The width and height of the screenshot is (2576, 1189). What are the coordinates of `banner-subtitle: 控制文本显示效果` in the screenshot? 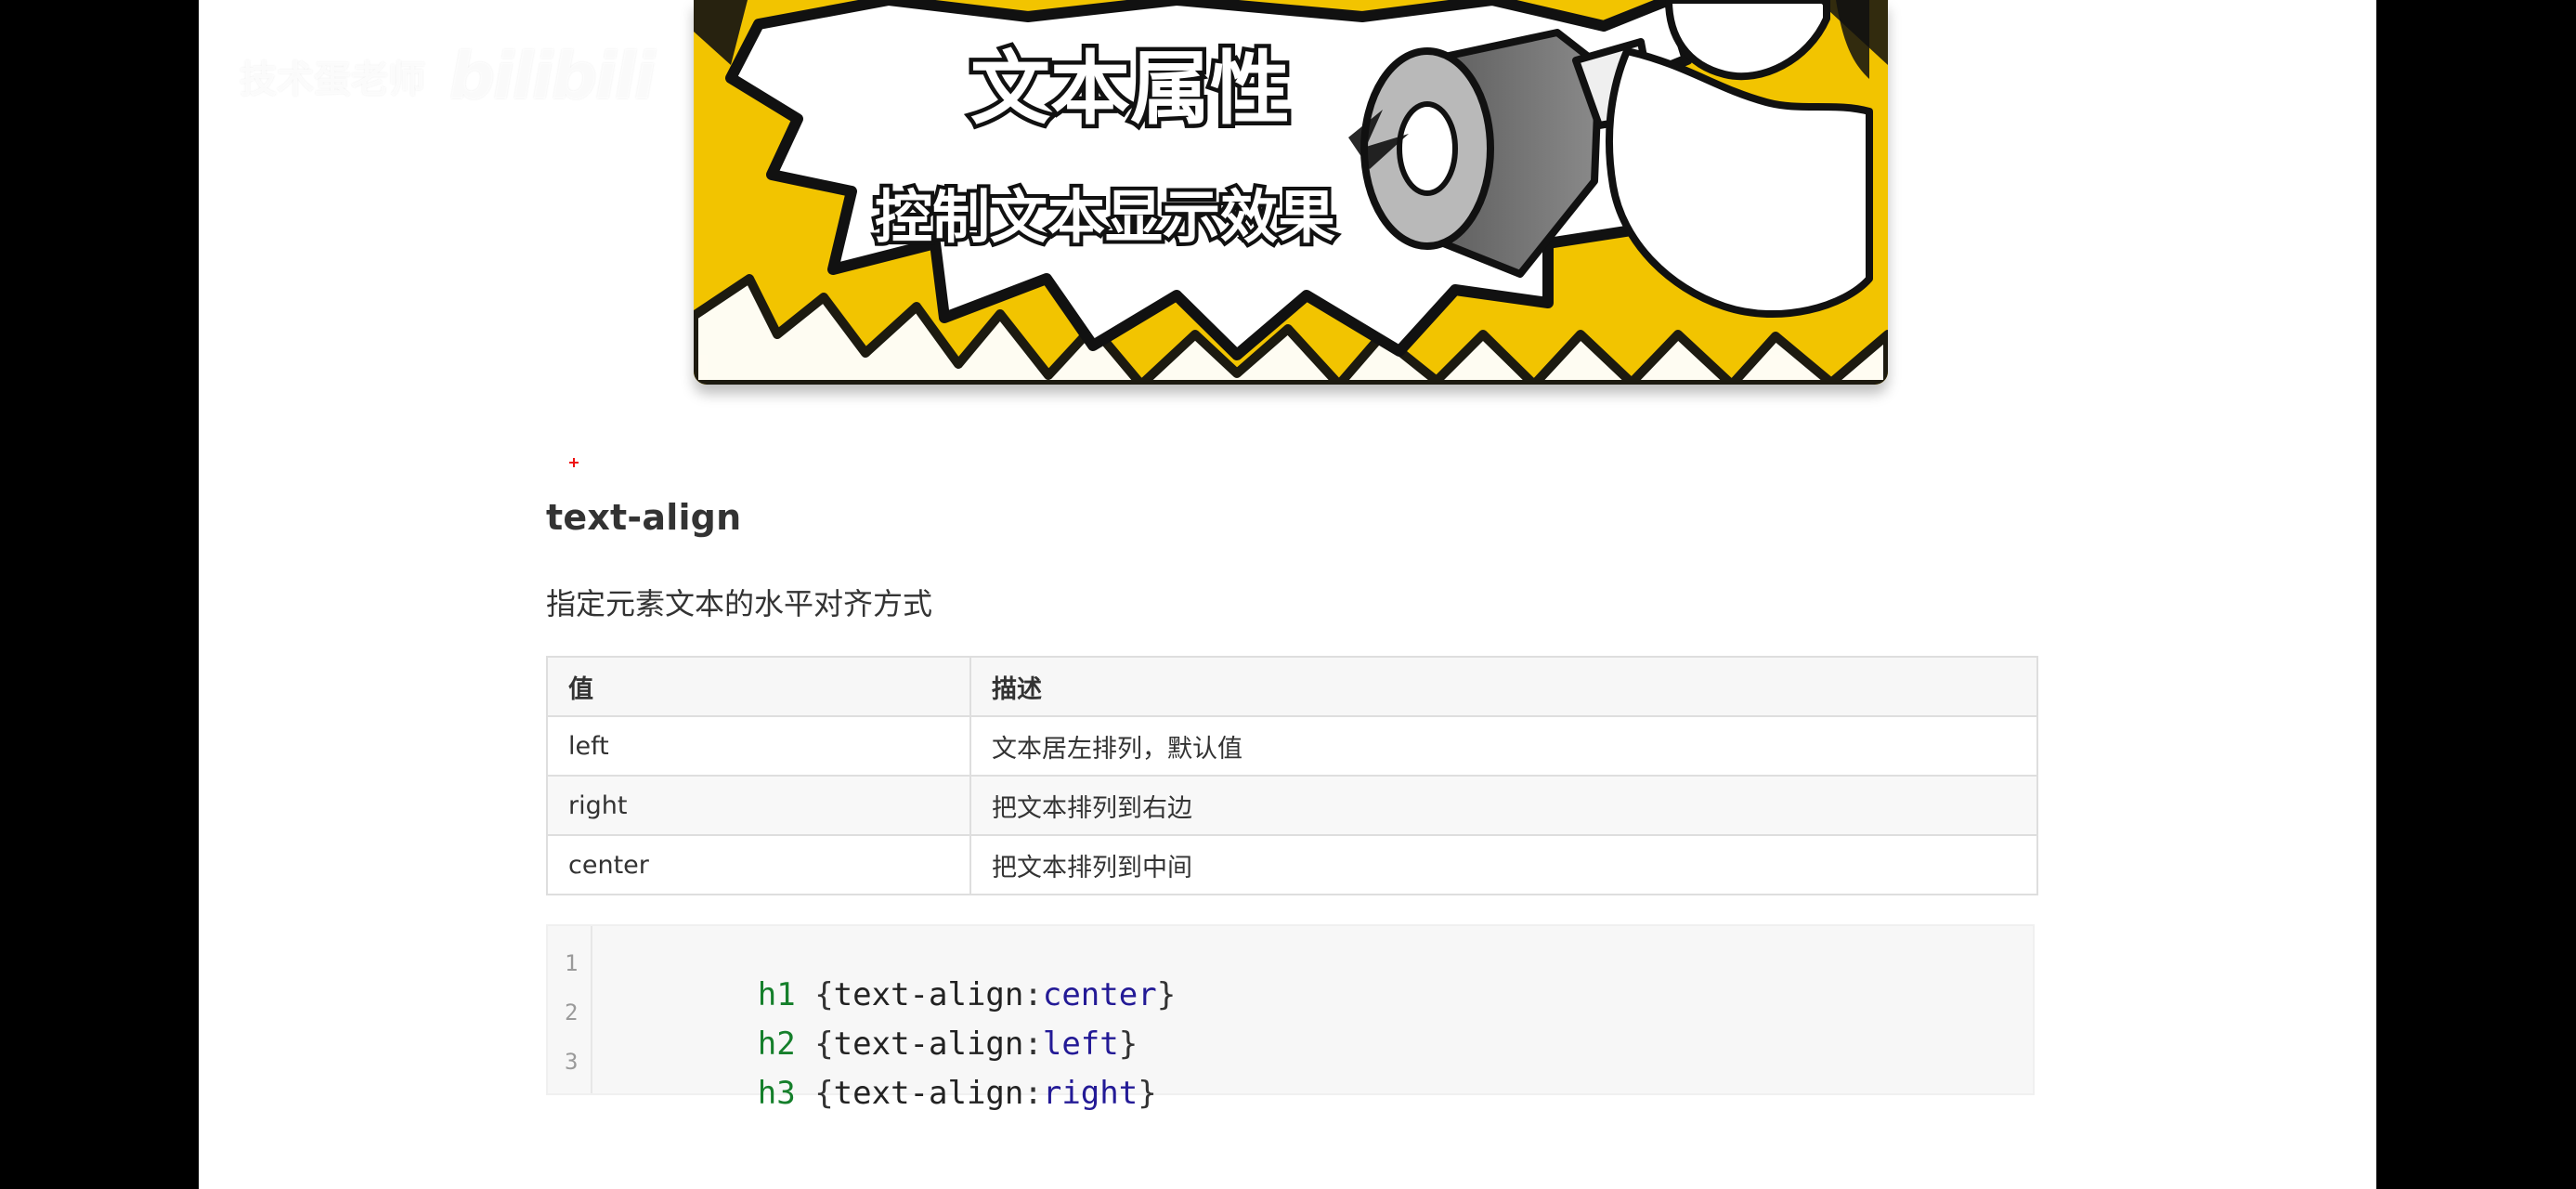 It's located at (1105, 217).